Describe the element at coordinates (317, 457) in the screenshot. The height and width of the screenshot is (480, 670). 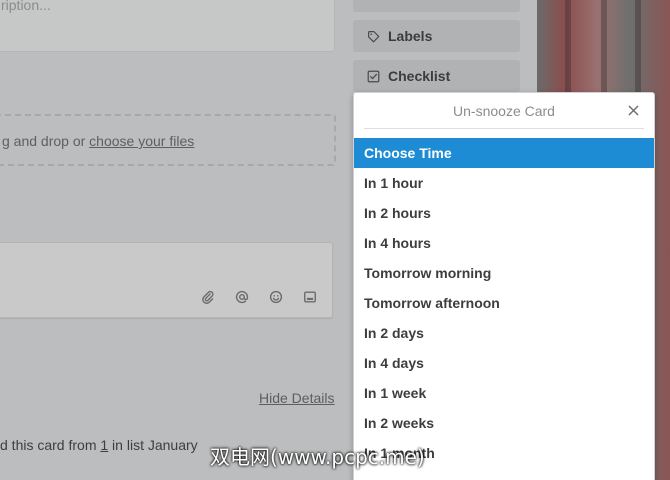
I see `watermark-text: 双电网(www.pcpc.me)` at that location.